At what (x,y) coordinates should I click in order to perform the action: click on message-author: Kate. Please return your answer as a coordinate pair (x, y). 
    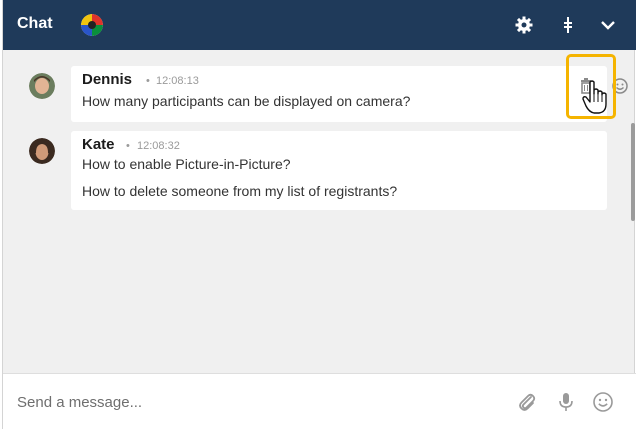
    Looking at the image, I should click on (98, 144).